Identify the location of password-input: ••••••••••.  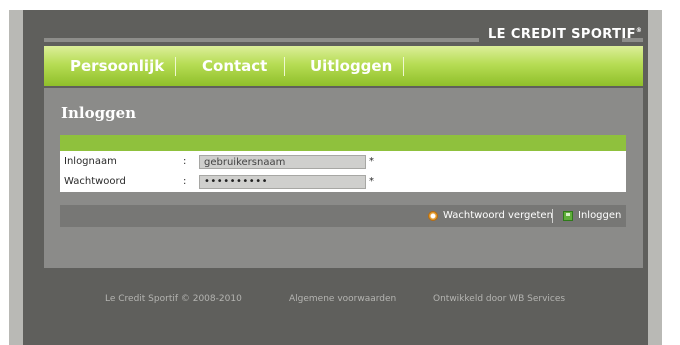
(282, 182).